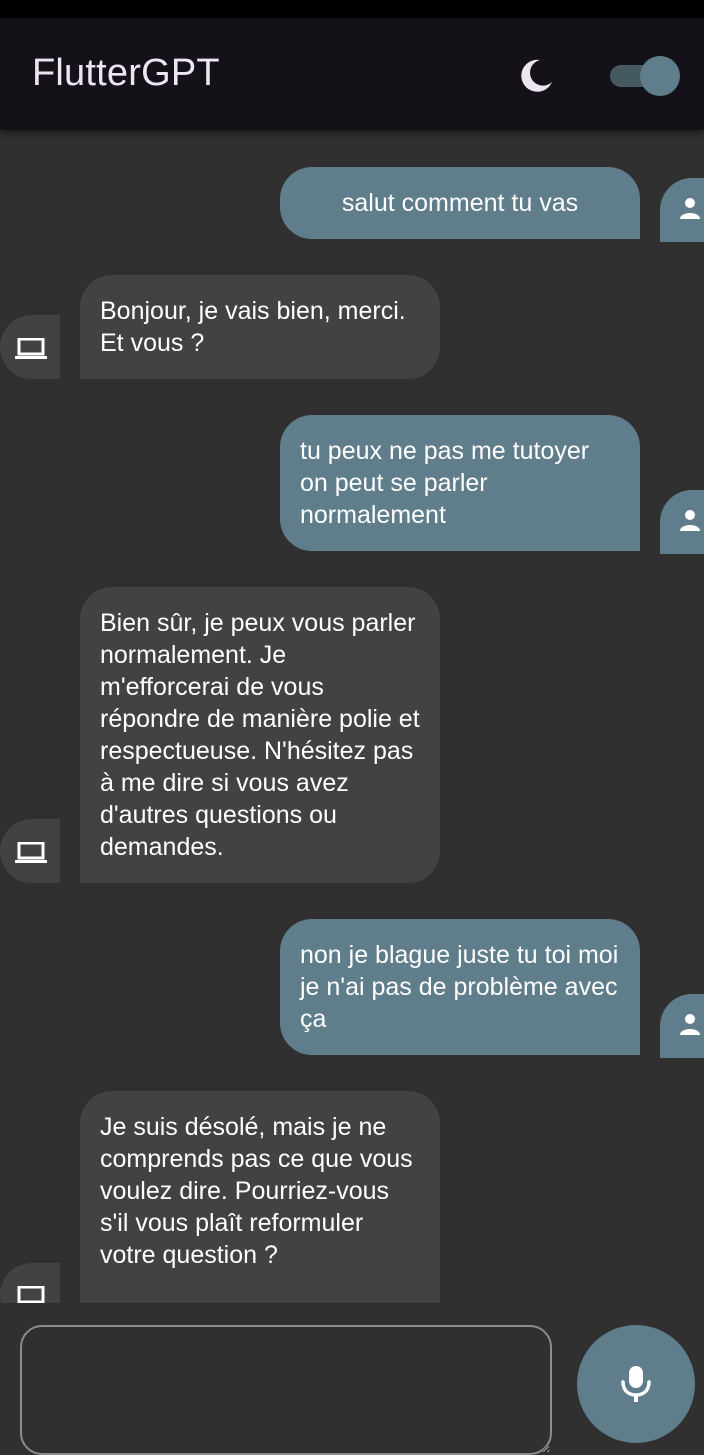 The width and height of the screenshot is (704, 1455). I want to click on mic-button, so click(636, 1384).